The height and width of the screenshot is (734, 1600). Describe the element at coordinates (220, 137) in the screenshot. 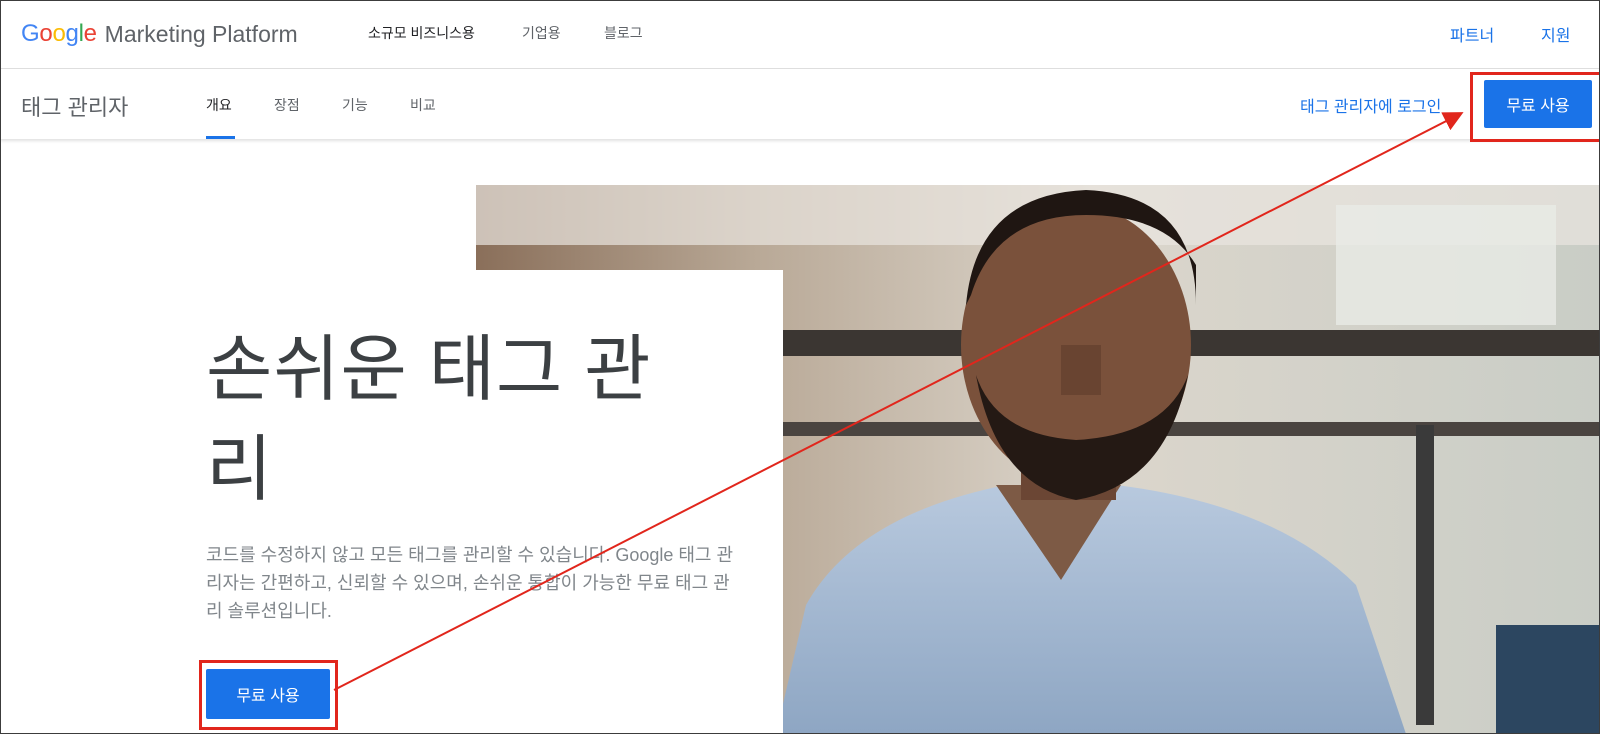

I see `active-tab-indicator` at that location.